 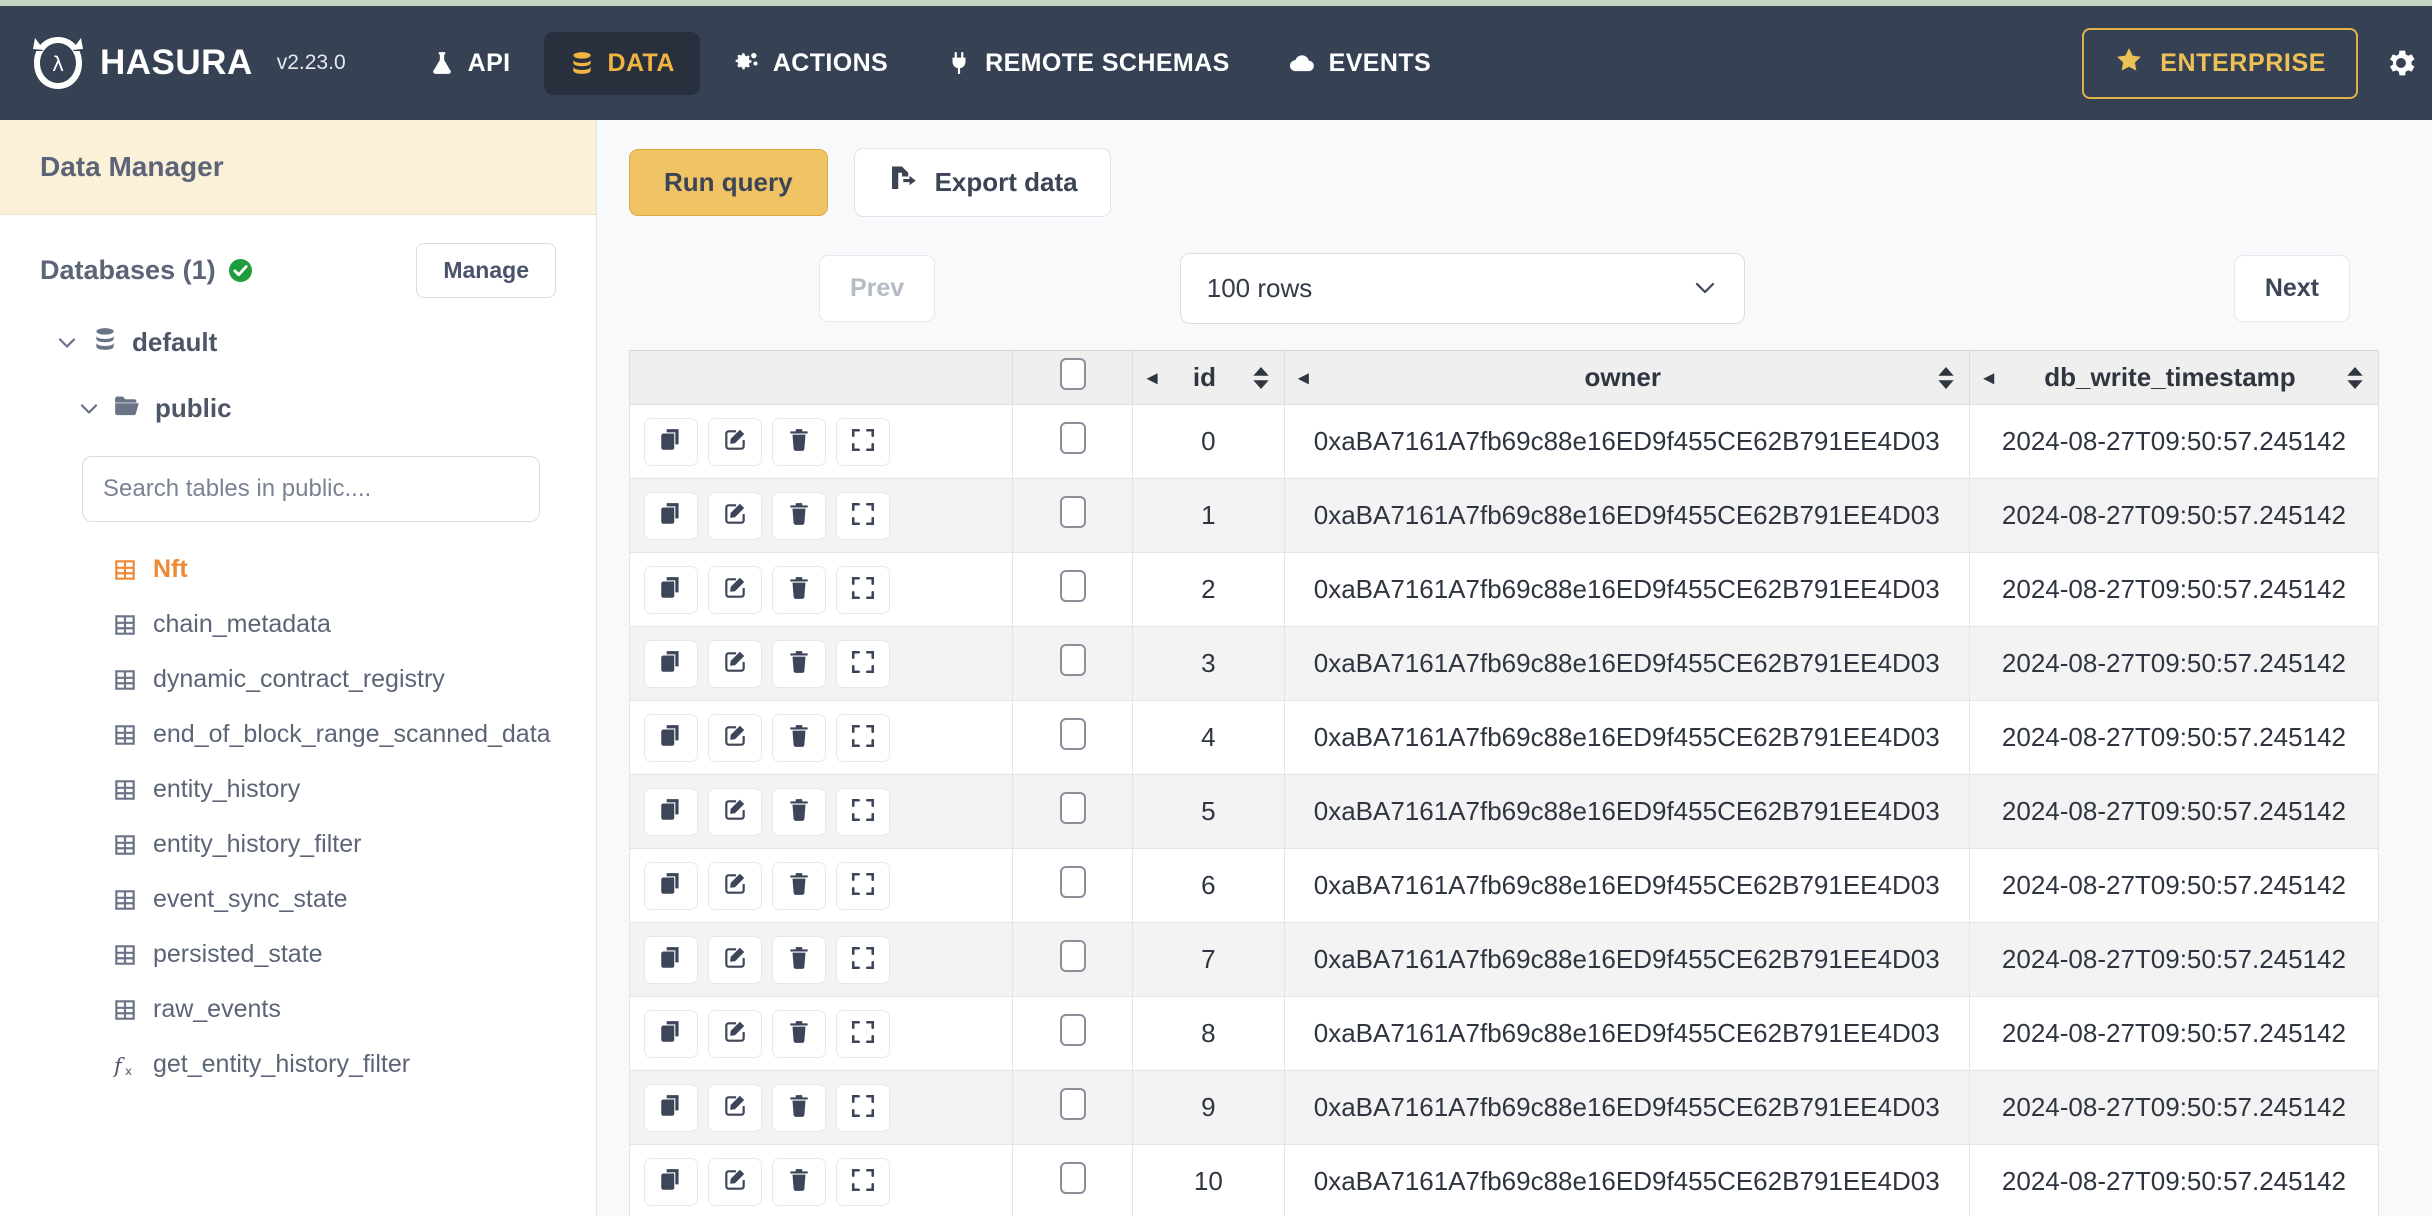 I want to click on manage-button: Manage, so click(x=486, y=270).